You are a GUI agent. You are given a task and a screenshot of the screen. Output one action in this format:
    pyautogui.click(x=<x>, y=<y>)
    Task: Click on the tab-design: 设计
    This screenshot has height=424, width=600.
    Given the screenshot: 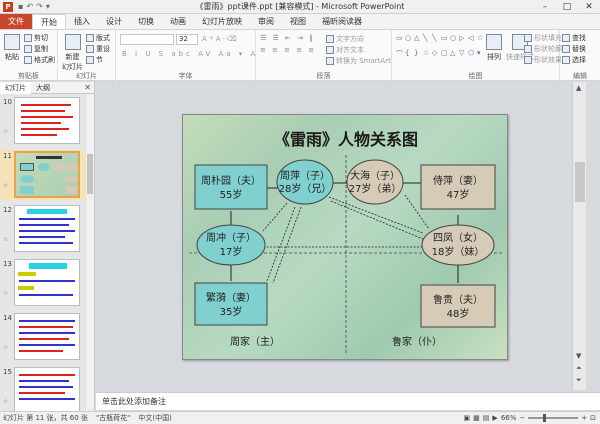 What is the action you would take?
    pyautogui.click(x=114, y=21)
    